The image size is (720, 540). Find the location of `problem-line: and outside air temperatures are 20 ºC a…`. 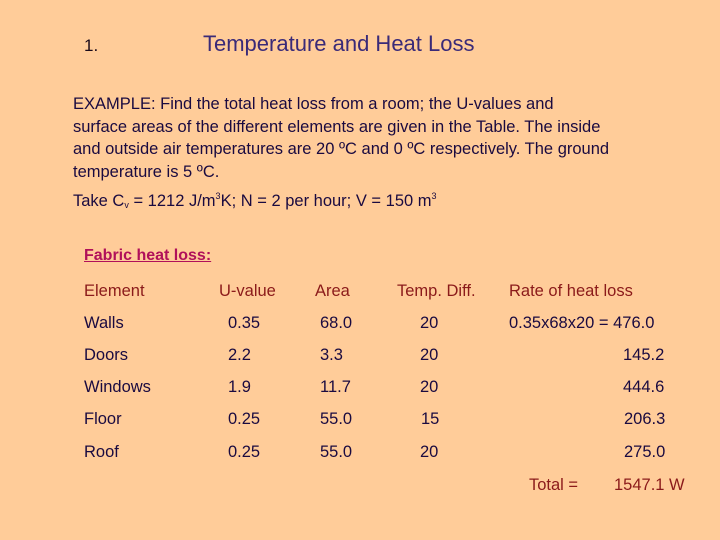

problem-line: and outside air temperatures are 20 ºC a… is located at coordinates (341, 149).